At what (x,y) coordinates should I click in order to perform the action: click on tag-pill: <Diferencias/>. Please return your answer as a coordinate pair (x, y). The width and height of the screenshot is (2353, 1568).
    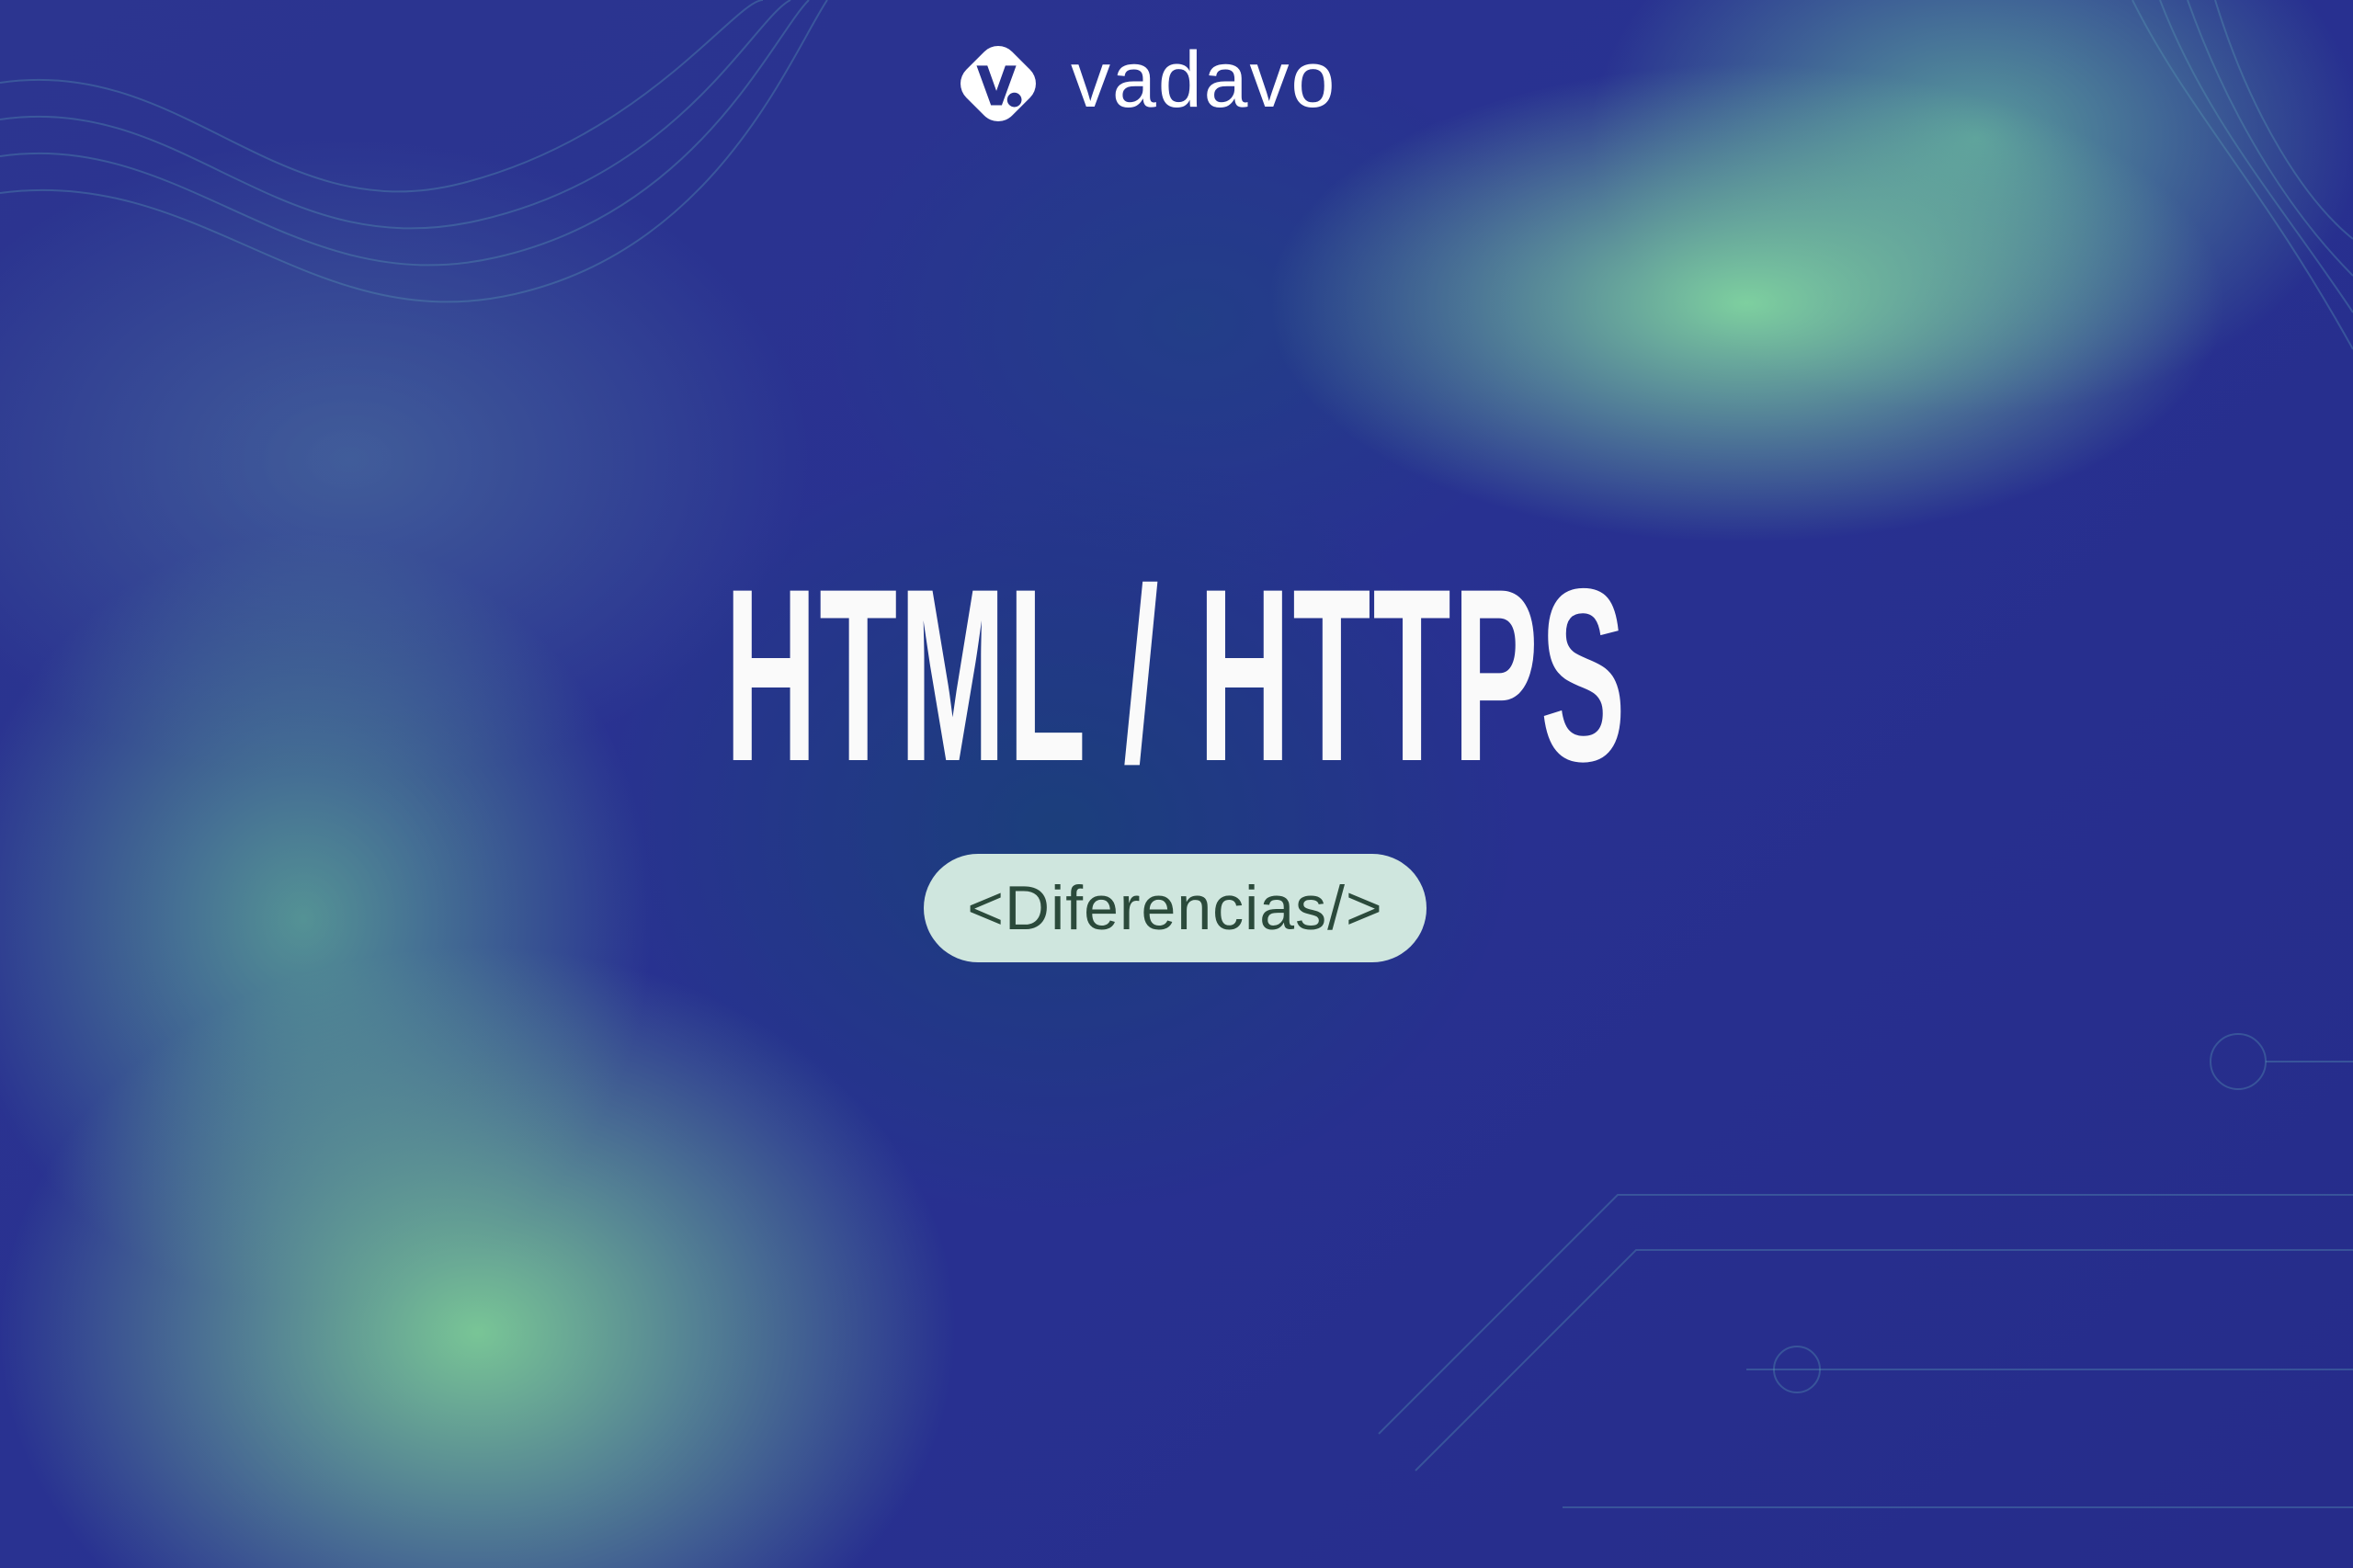
    Looking at the image, I should click on (1175, 908).